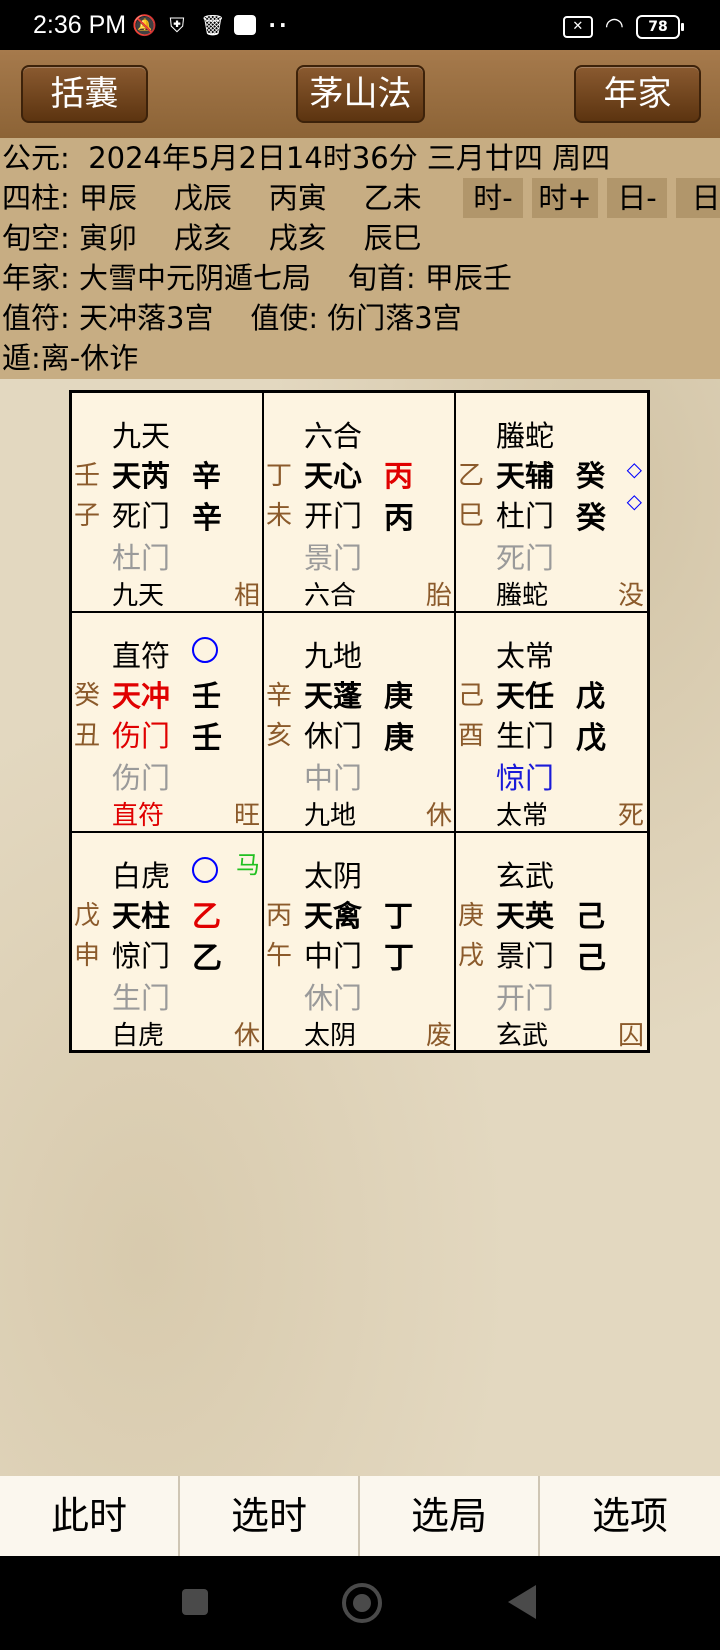  Describe the element at coordinates (525, 778) in the screenshot. I see `palace-base-door: 惊门` at that location.